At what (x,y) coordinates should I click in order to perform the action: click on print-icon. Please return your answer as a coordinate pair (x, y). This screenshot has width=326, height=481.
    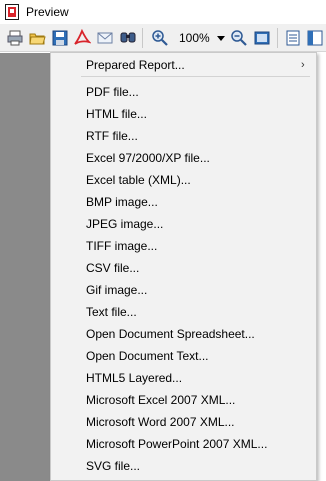
    Looking at the image, I should click on (15, 38).